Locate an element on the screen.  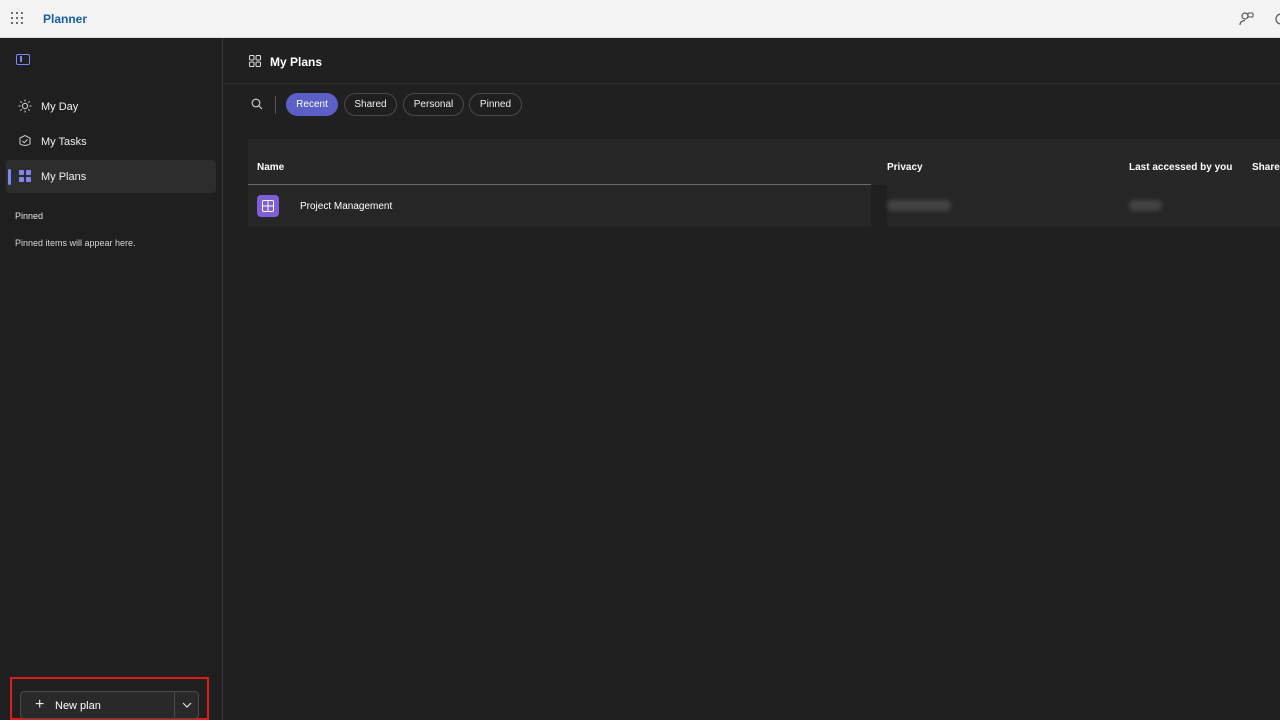
new-plan-button: + New plan is located at coordinates (97, 705).